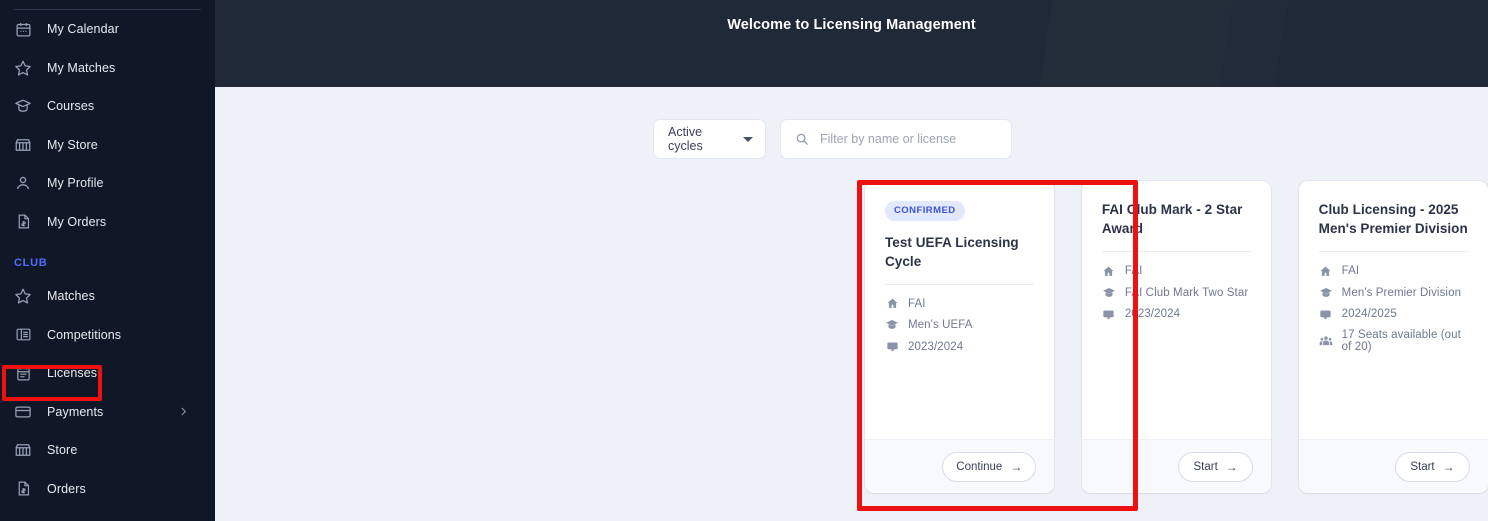  I want to click on sidebar-item-my-orders: My Orders, so click(107, 222).